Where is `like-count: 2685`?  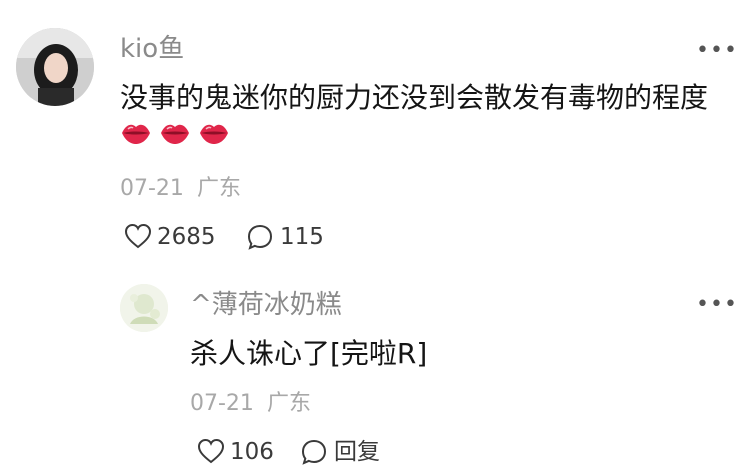
like-count: 2685 is located at coordinates (186, 237).